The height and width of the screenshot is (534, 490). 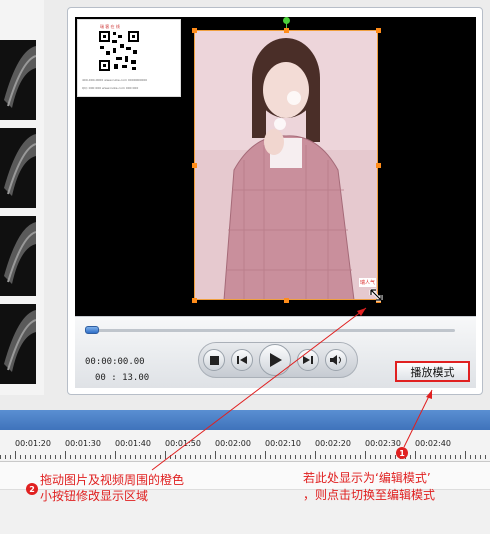 I want to click on annotation-note-1-line2: ，则点击切换至编辑模式, so click(x=369, y=495).